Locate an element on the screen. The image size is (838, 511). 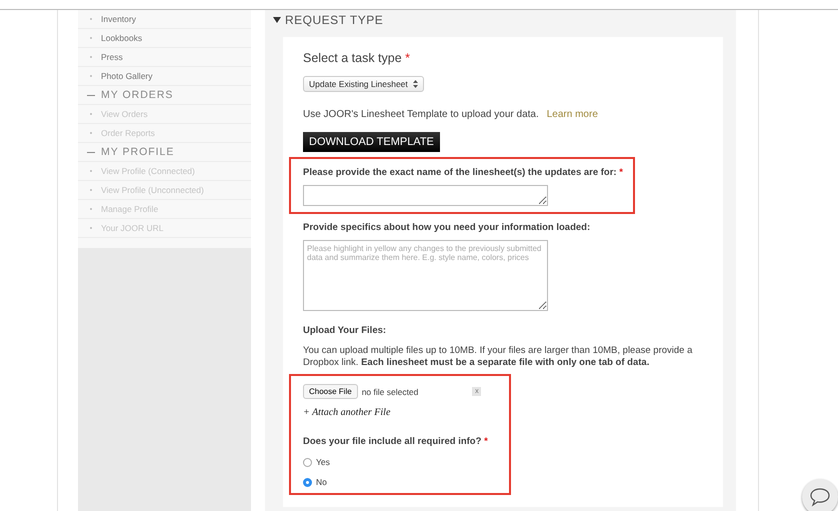
task-type-select: Update Existing Linesheet is located at coordinates (363, 84).